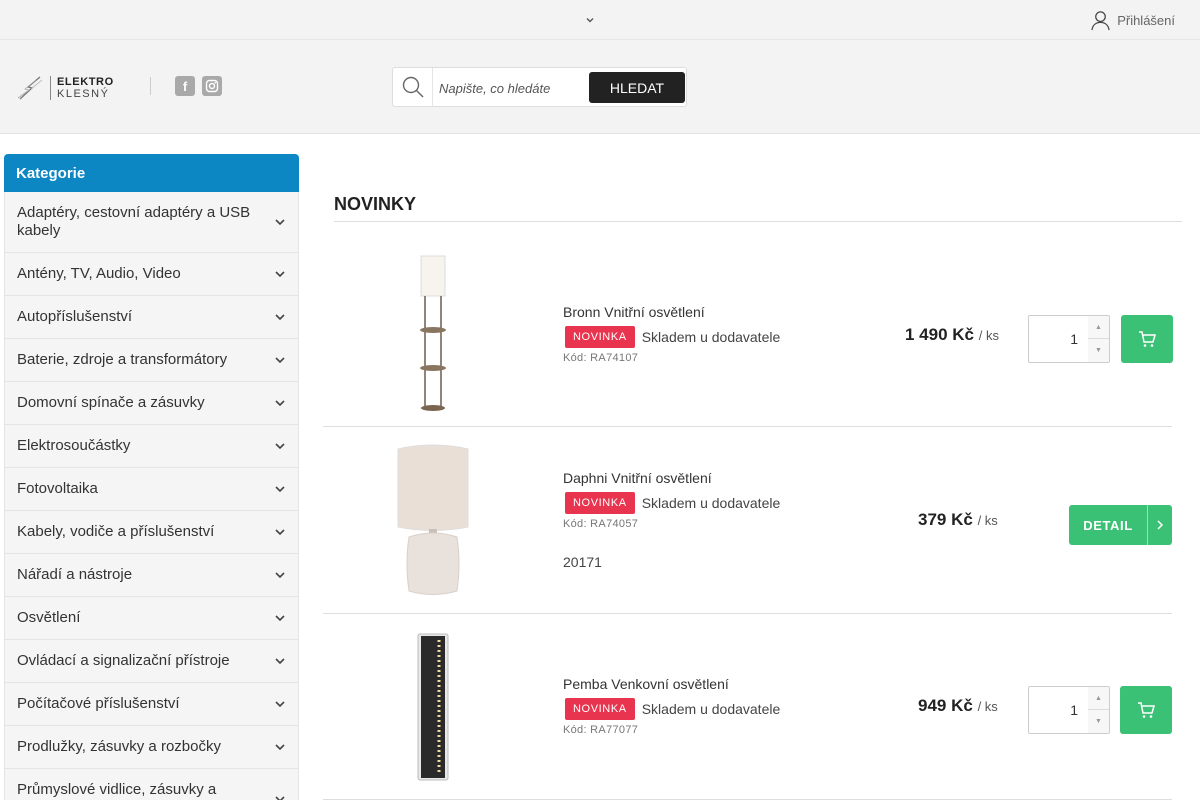  I want to click on stock-status: Skladem u dodavatele, so click(711, 709).